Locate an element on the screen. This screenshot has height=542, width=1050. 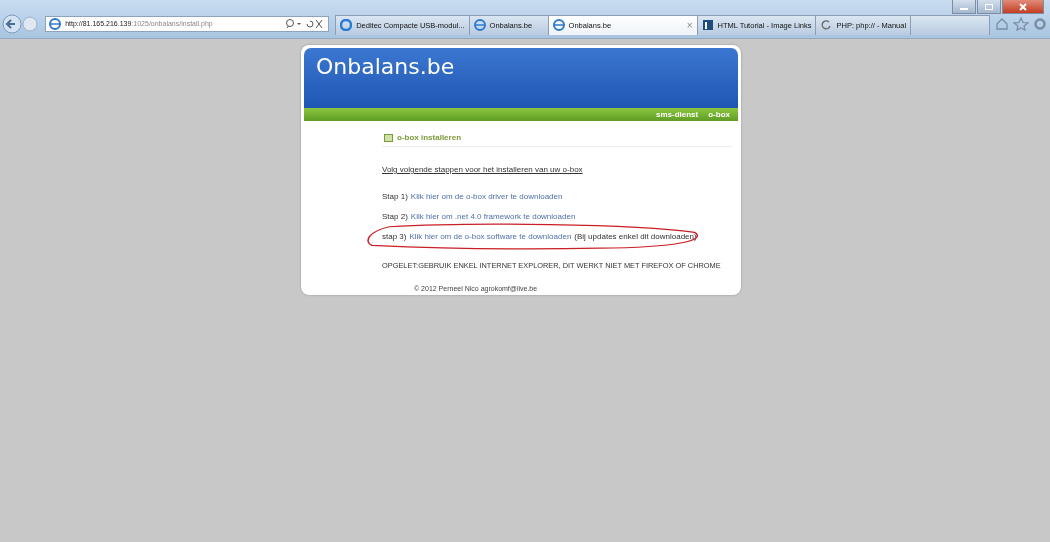
download-link: Klik hier om de o-box software te downloaden is located at coordinates (490, 236).